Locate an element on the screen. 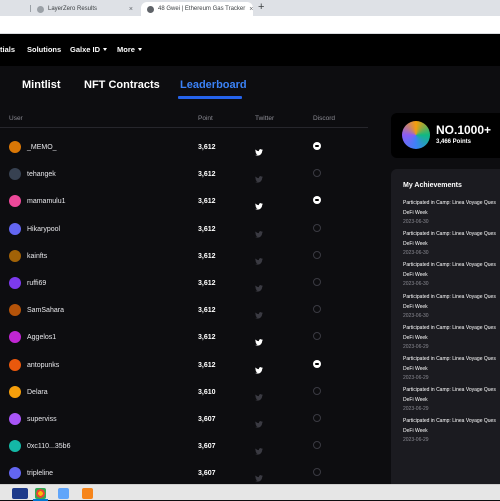 The height and width of the screenshot is (501, 500). username: superviss is located at coordinates (42, 419).